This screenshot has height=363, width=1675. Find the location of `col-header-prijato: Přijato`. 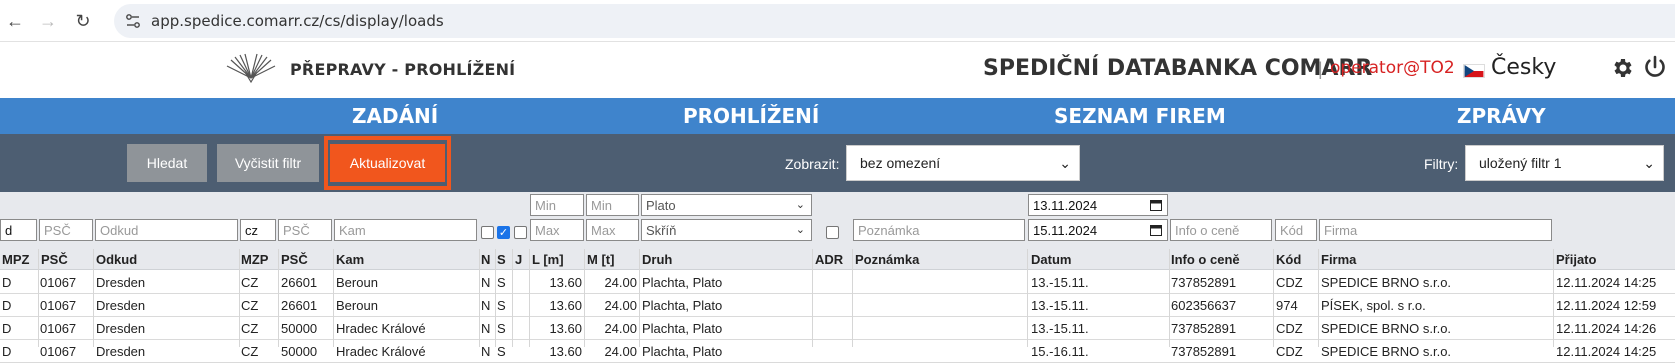

col-header-prijato: Přijato is located at coordinates (1576, 259).